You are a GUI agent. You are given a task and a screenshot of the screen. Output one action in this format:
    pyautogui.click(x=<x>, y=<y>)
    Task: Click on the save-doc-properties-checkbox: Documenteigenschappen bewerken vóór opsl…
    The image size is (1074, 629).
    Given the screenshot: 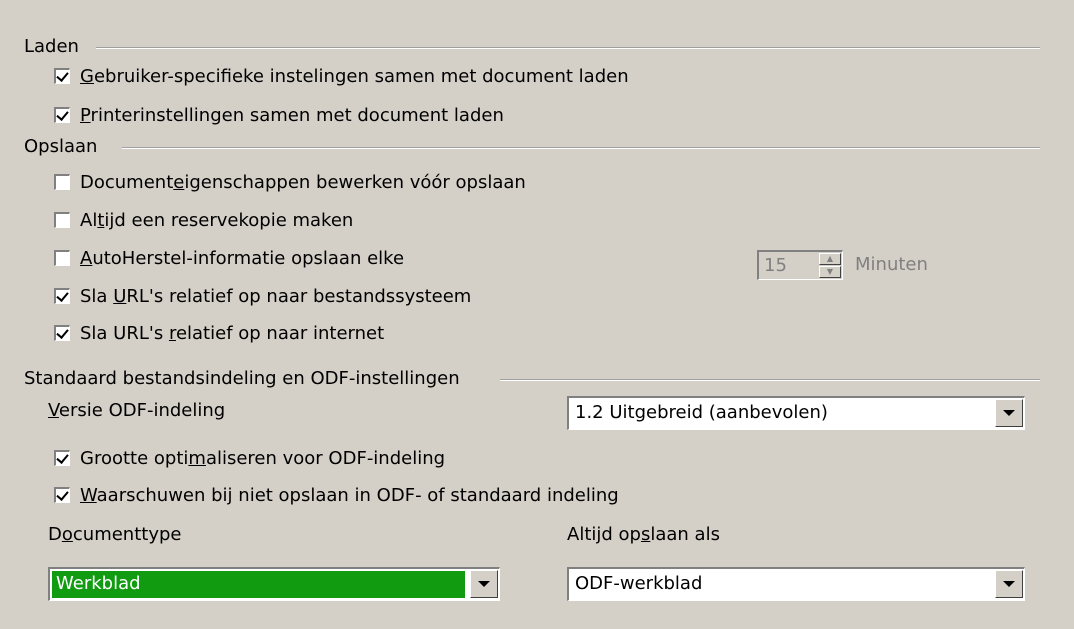 What is the action you would take?
    pyautogui.click(x=290, y=182)
    